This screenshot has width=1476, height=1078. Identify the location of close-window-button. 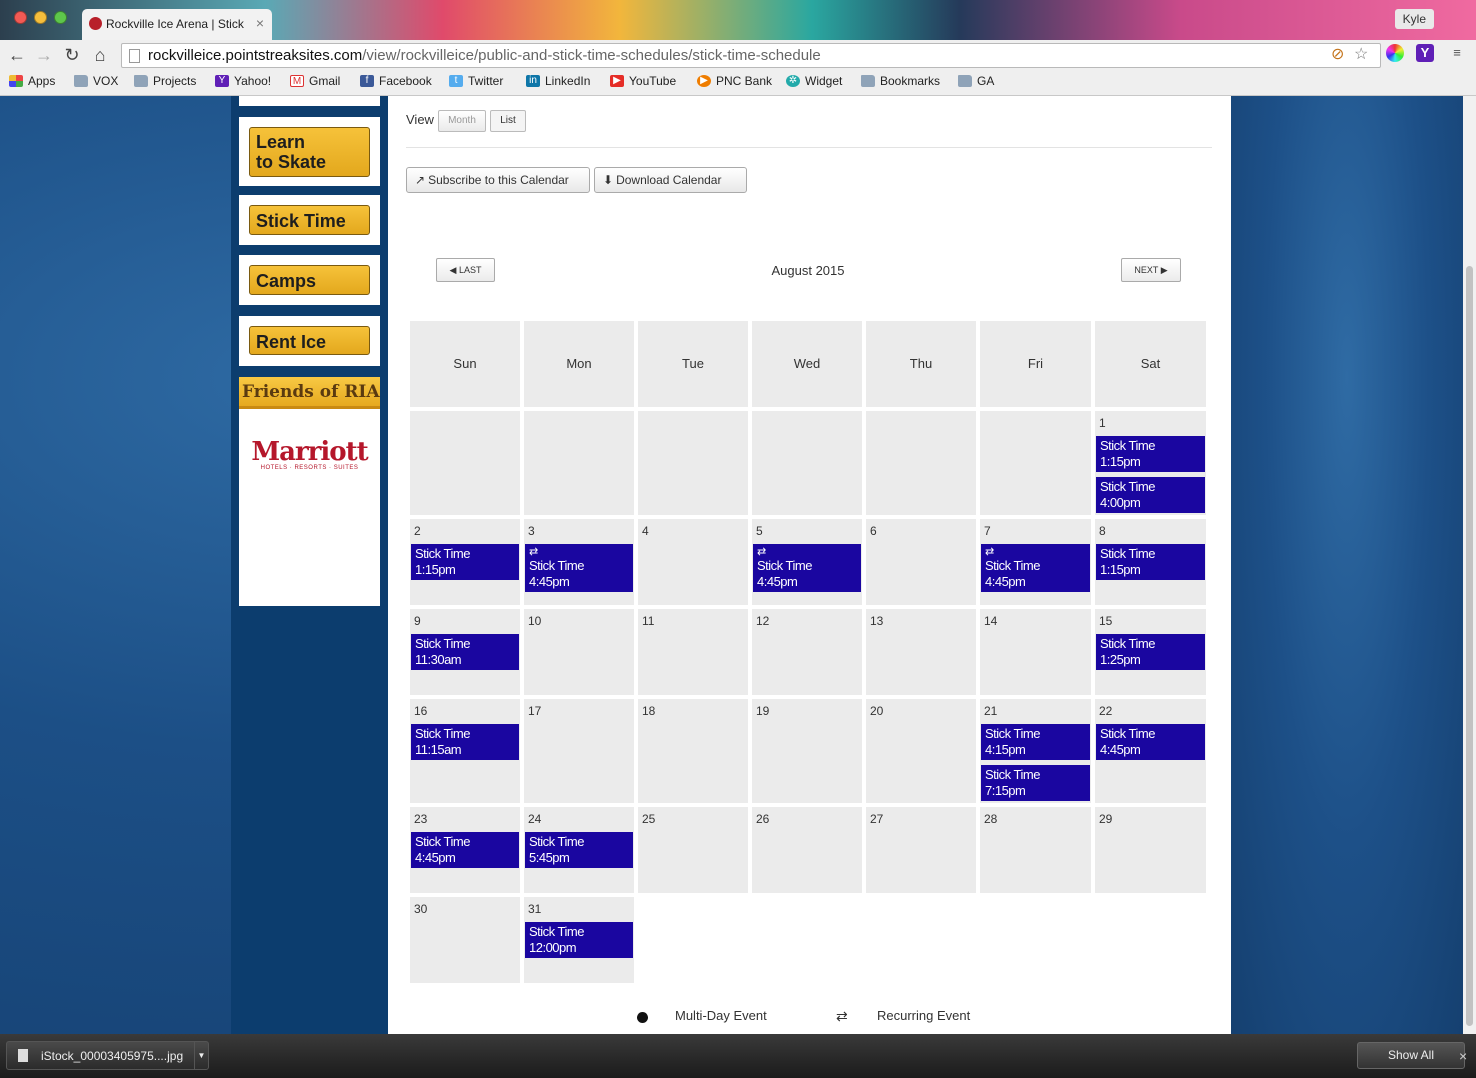
(20, 17).